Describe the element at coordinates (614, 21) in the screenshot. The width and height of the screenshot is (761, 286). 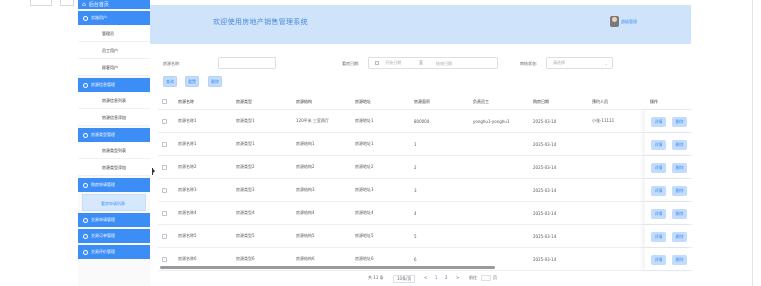
I see `avatar` at that location.